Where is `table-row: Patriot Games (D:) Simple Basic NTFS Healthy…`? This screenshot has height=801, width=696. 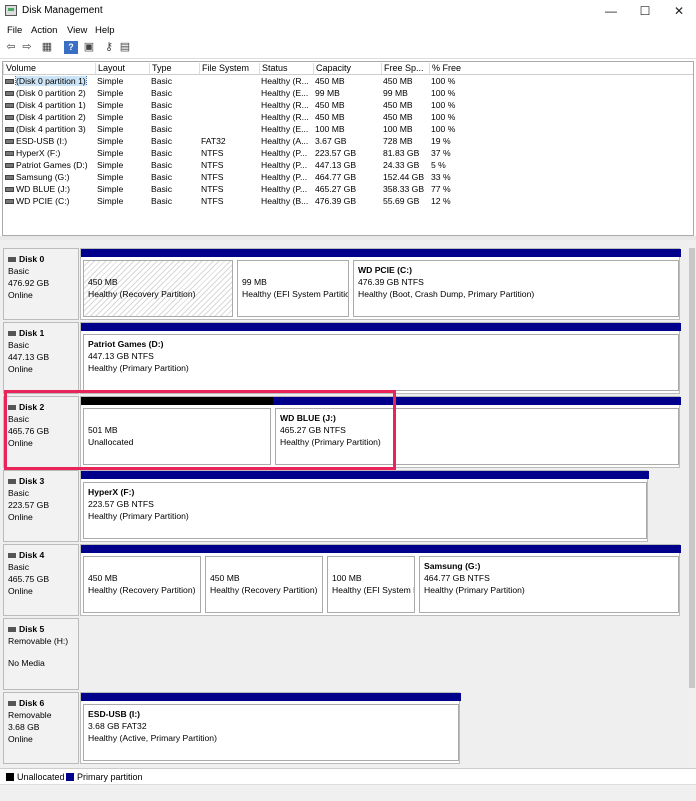 table-row: Patriot Games (D:) Simple Basic NTFS Healthy… is located at coordinates (348, 165).